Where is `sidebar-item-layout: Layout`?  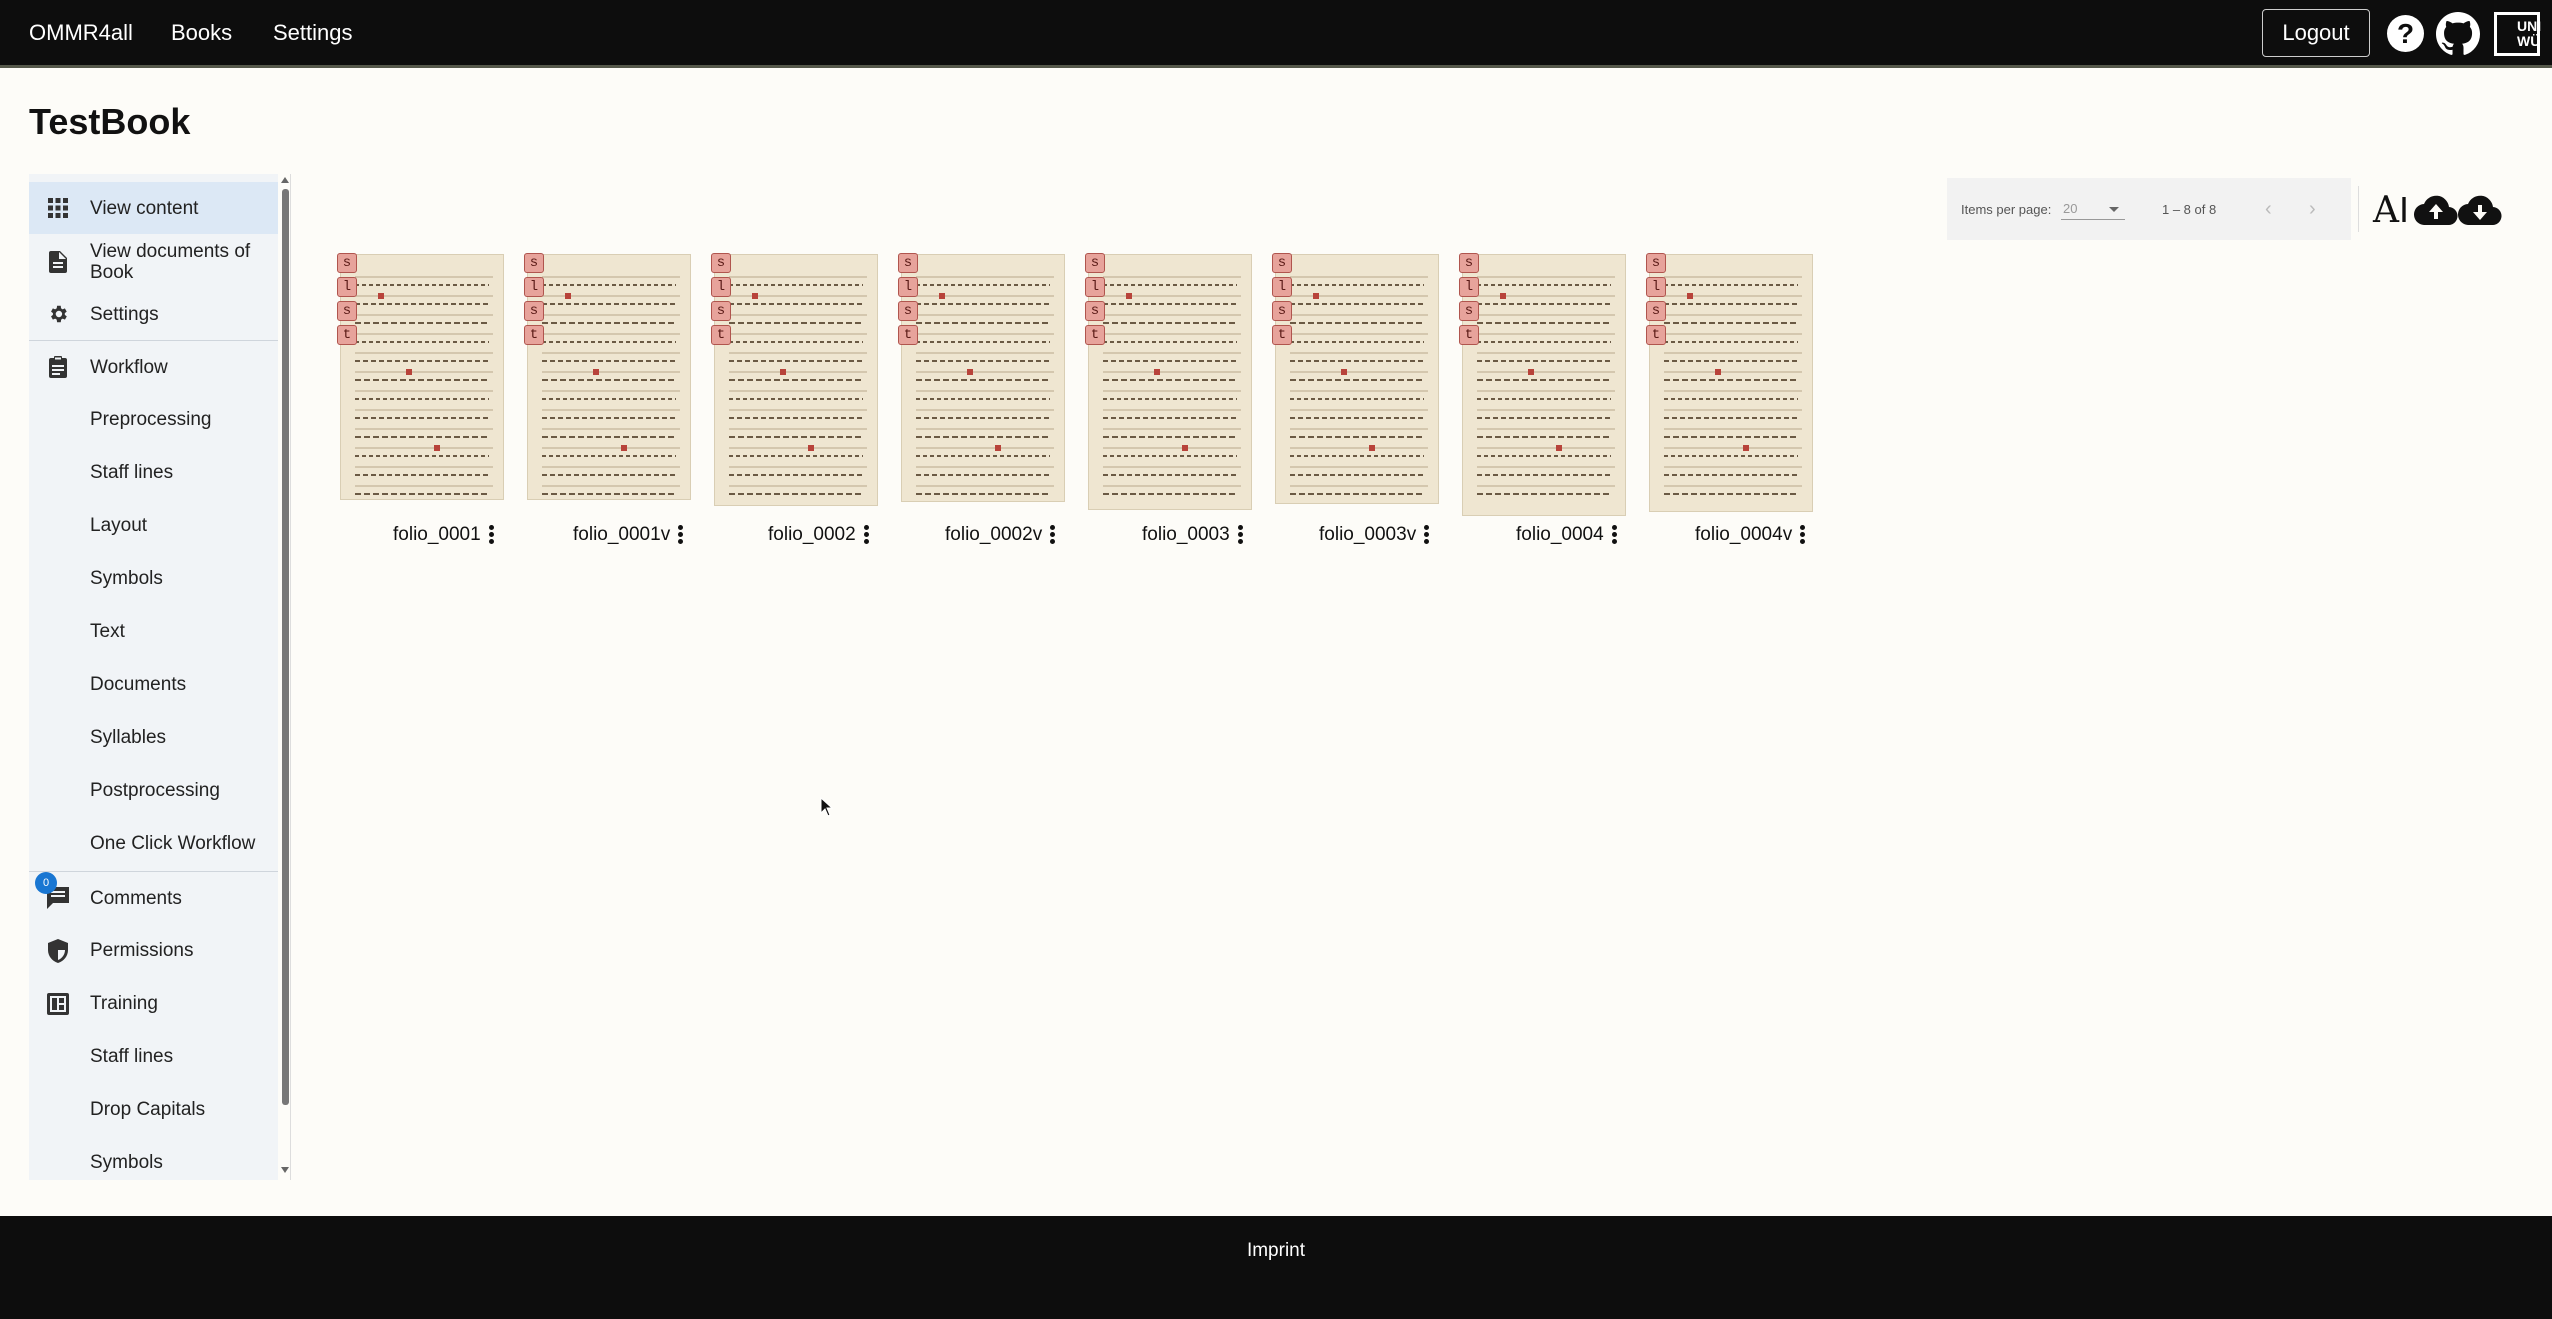 sidebar-item-layout: Layout is located at coordinates (153, 525).